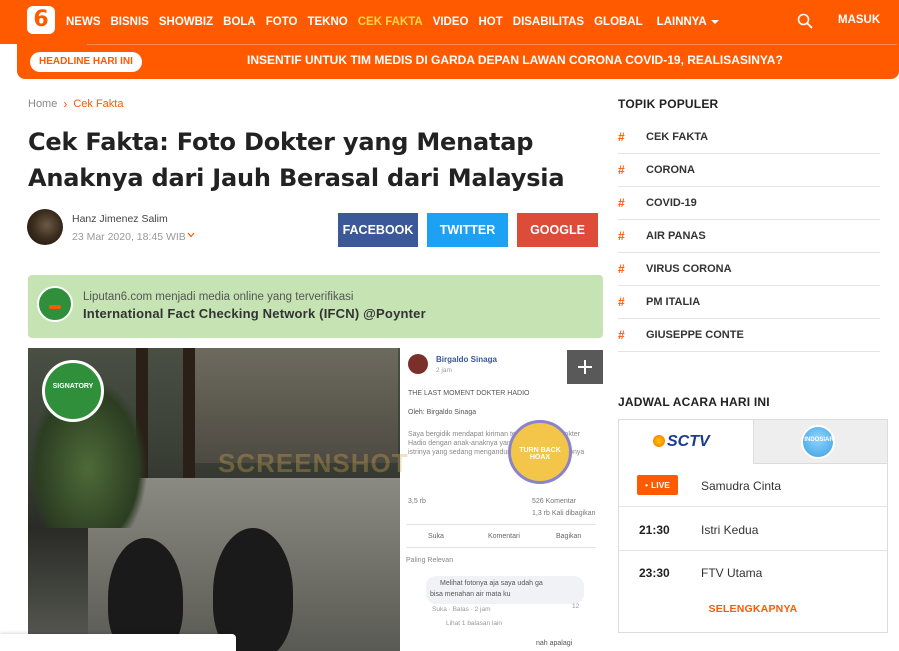  I want to click on sctv-logo: SCTV, so click(681, 442).